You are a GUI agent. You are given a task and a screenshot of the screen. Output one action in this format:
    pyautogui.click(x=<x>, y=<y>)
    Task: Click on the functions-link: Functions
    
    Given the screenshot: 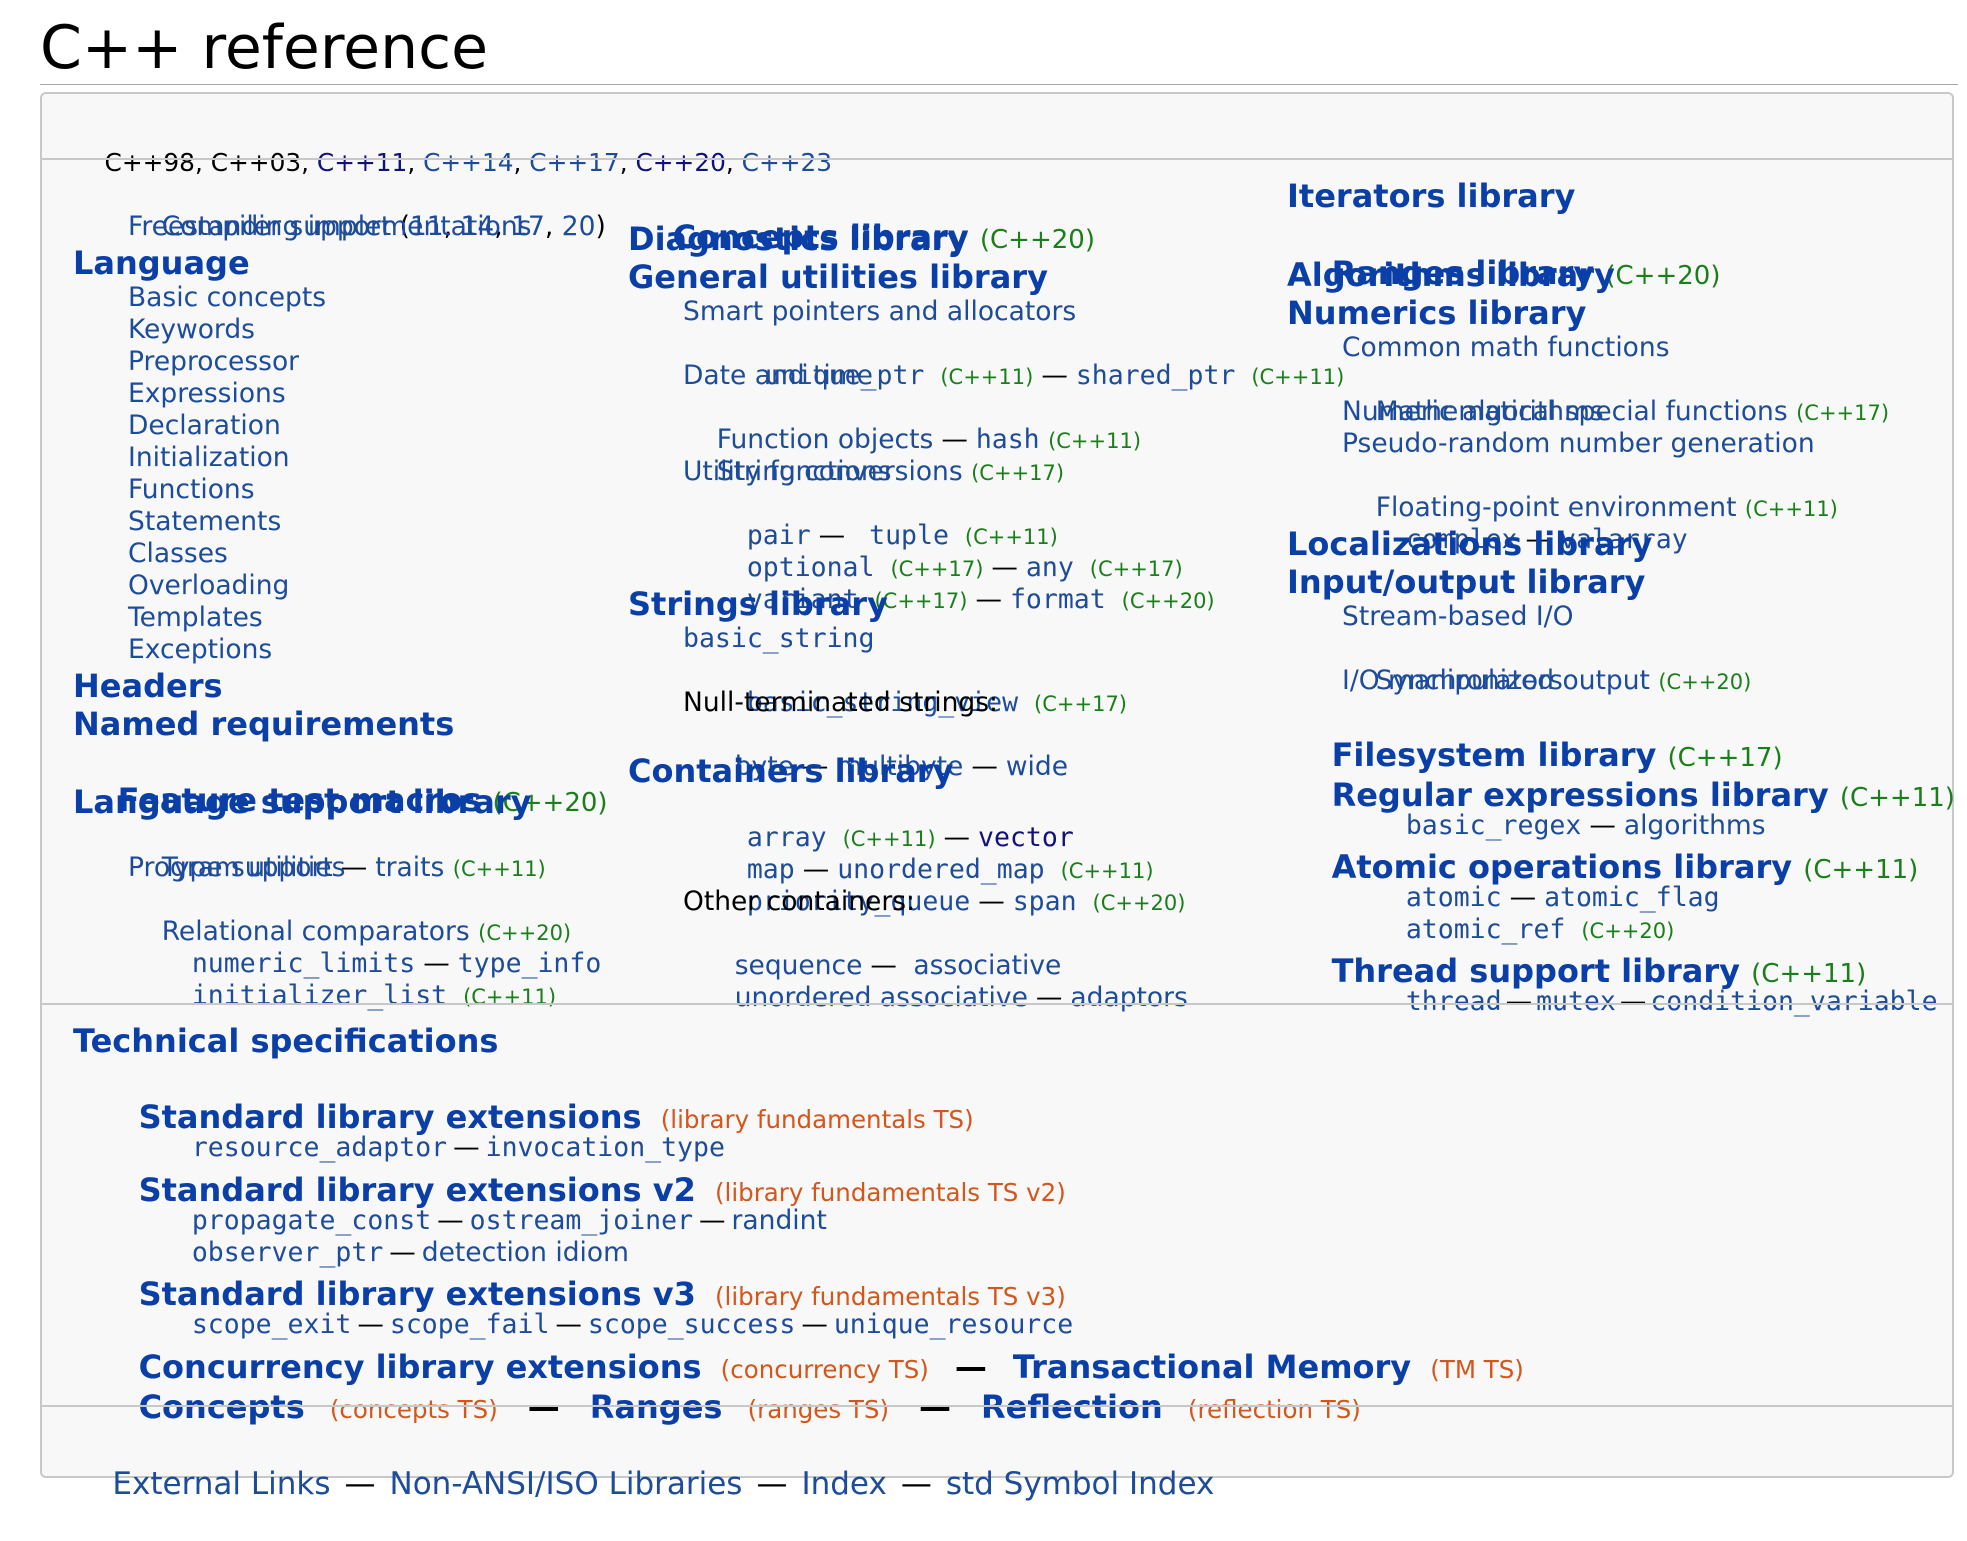 What is the action you would take?
    pyautogui.click(x=191, y=490)
    